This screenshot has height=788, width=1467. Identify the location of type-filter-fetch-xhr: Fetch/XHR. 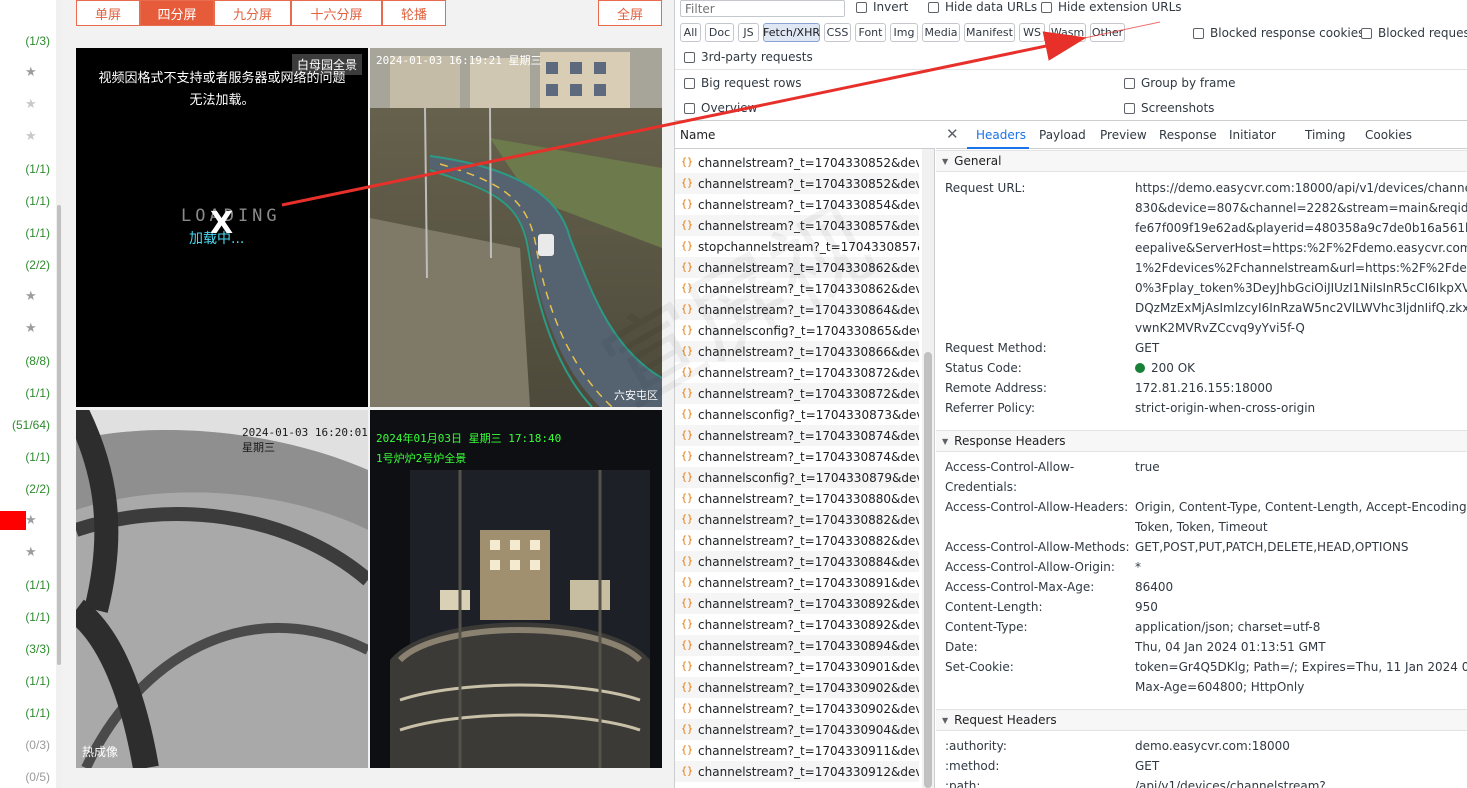
(791, 32).